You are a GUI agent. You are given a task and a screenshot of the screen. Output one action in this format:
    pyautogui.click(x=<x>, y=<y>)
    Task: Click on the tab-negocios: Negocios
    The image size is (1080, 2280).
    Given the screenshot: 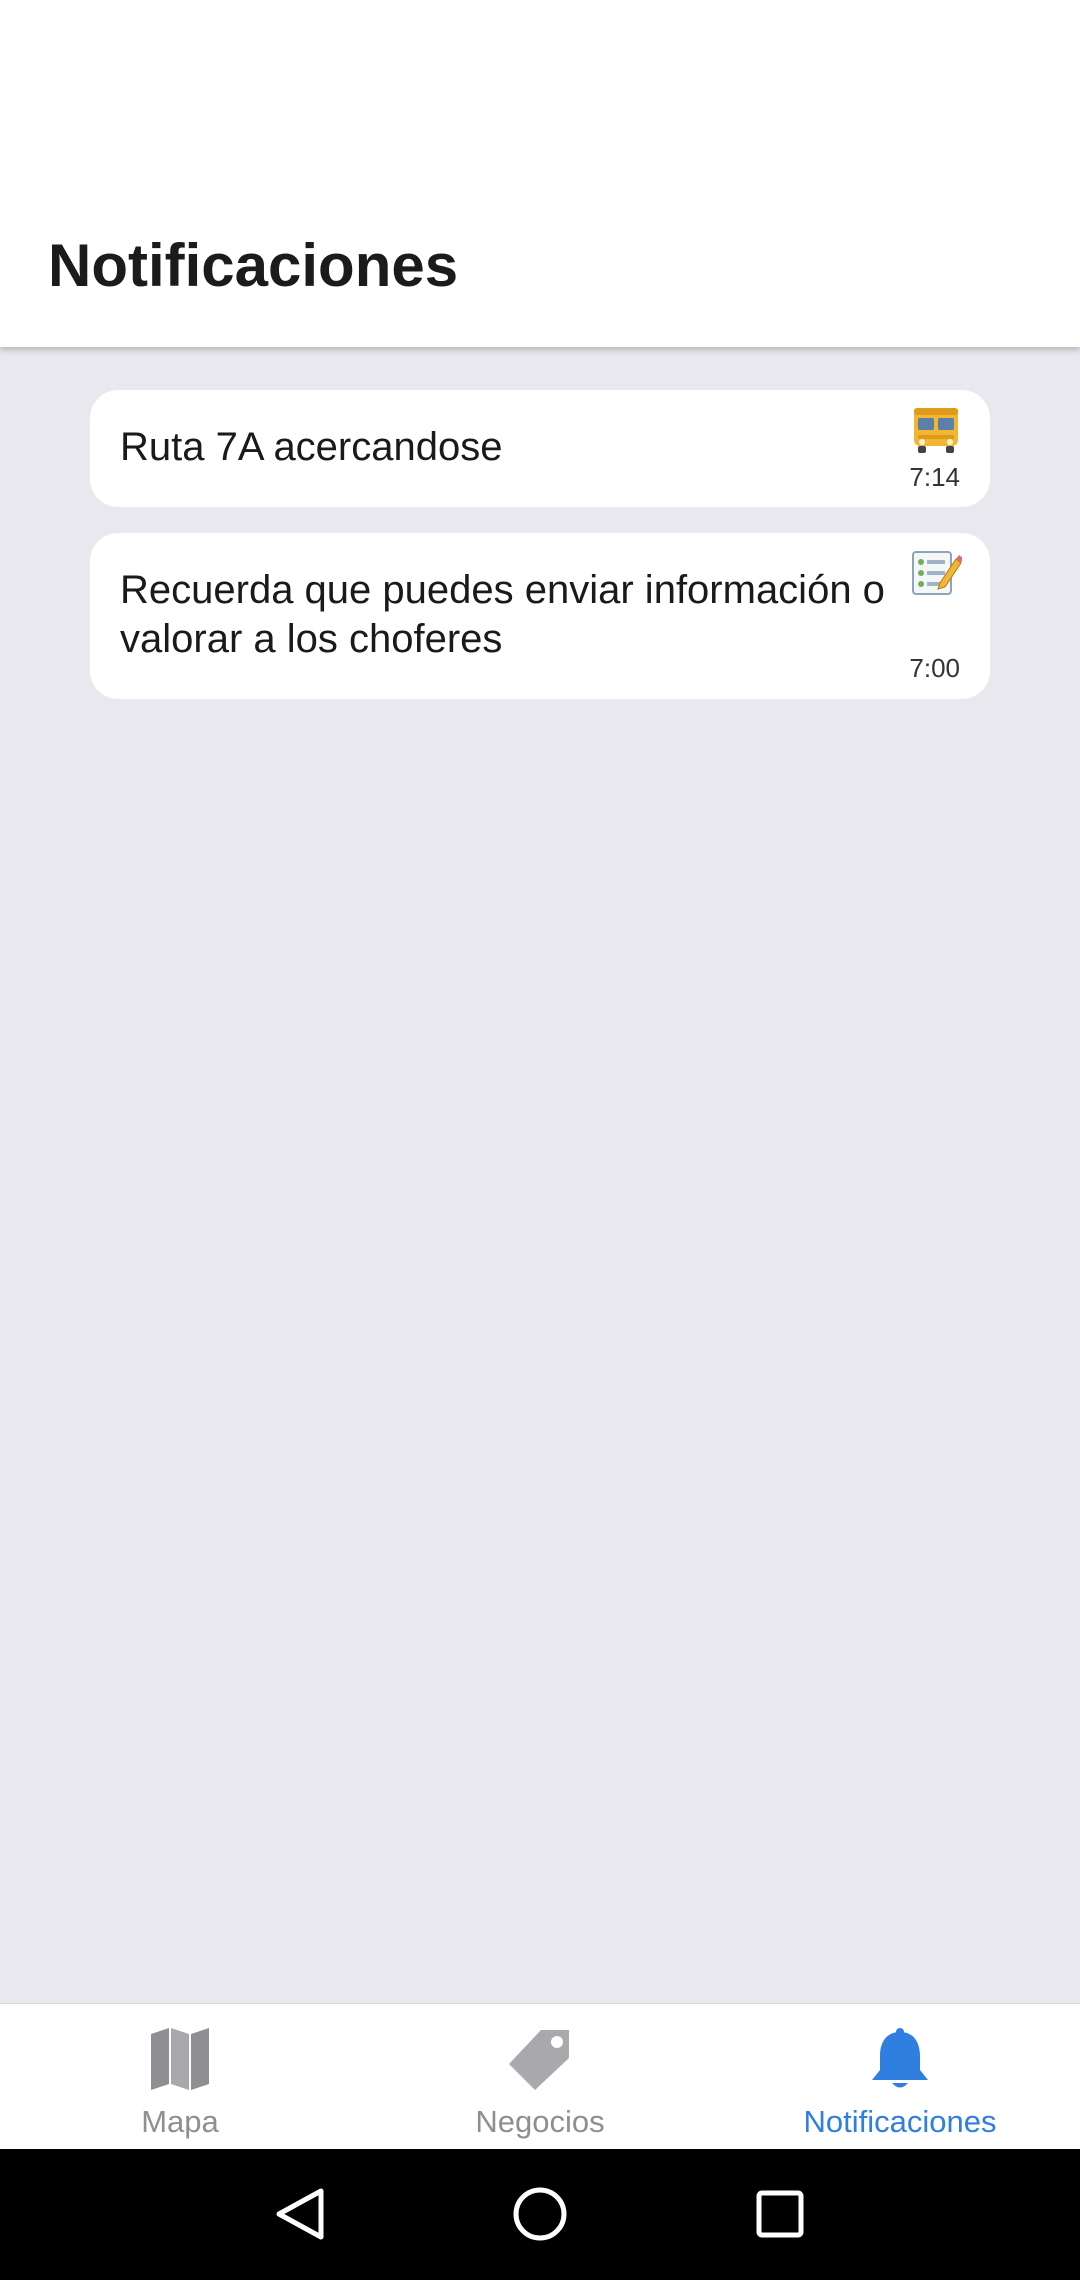 What is the action you would take?
    pyautogui.click(x=540, y=2077)
    